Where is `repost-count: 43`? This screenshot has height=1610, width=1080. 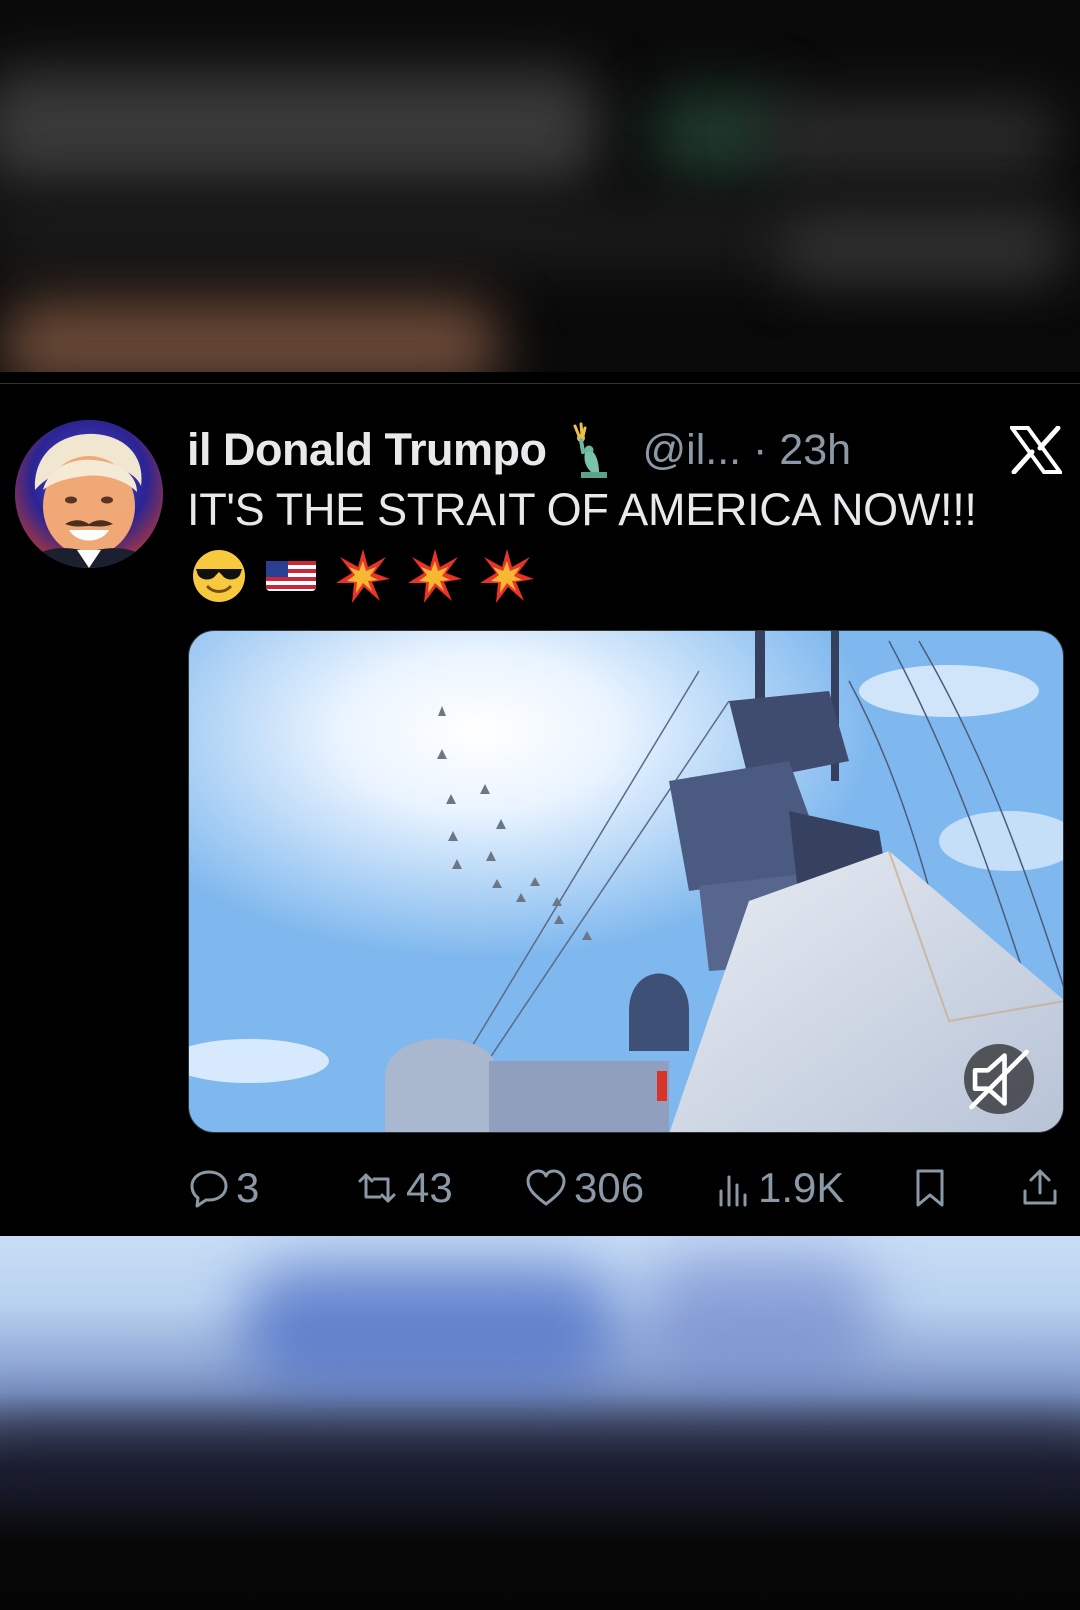 repost-count: 43 is located at coordinates (429, 1187).